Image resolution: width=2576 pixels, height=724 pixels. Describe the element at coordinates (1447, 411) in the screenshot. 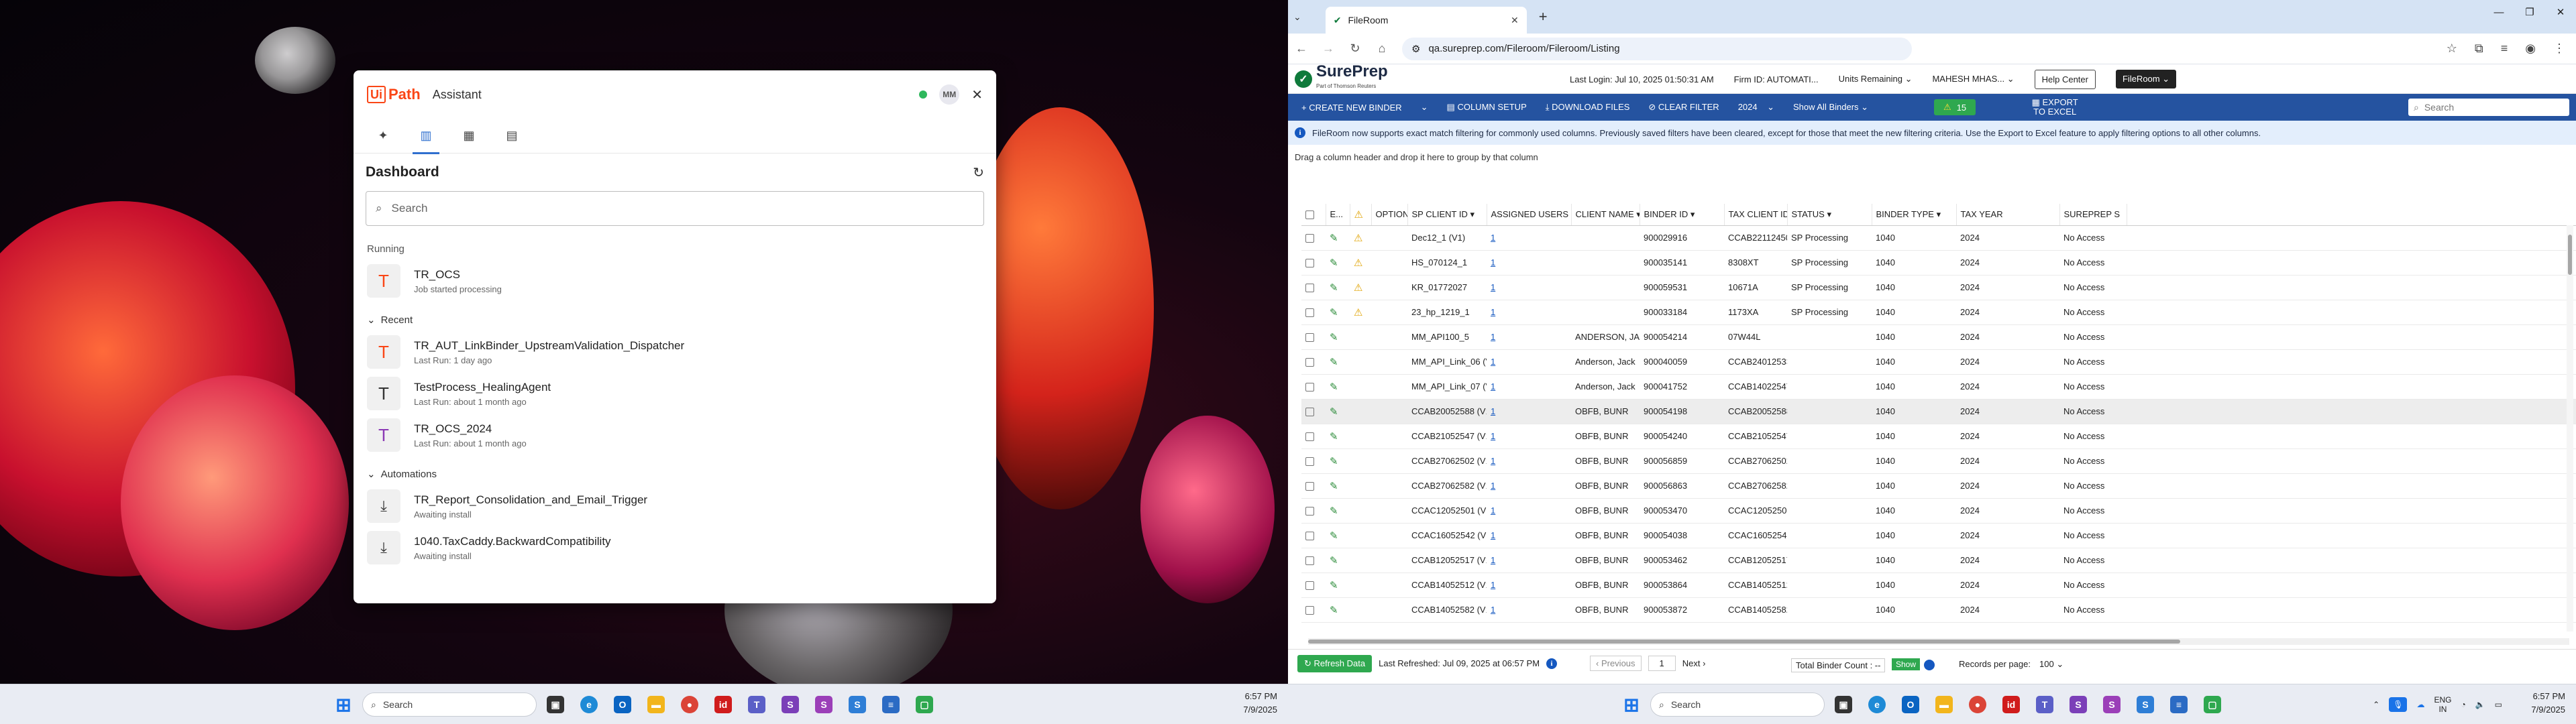

I see `sp-client-id-cell: CCAB20052588 (V1)` at that location.